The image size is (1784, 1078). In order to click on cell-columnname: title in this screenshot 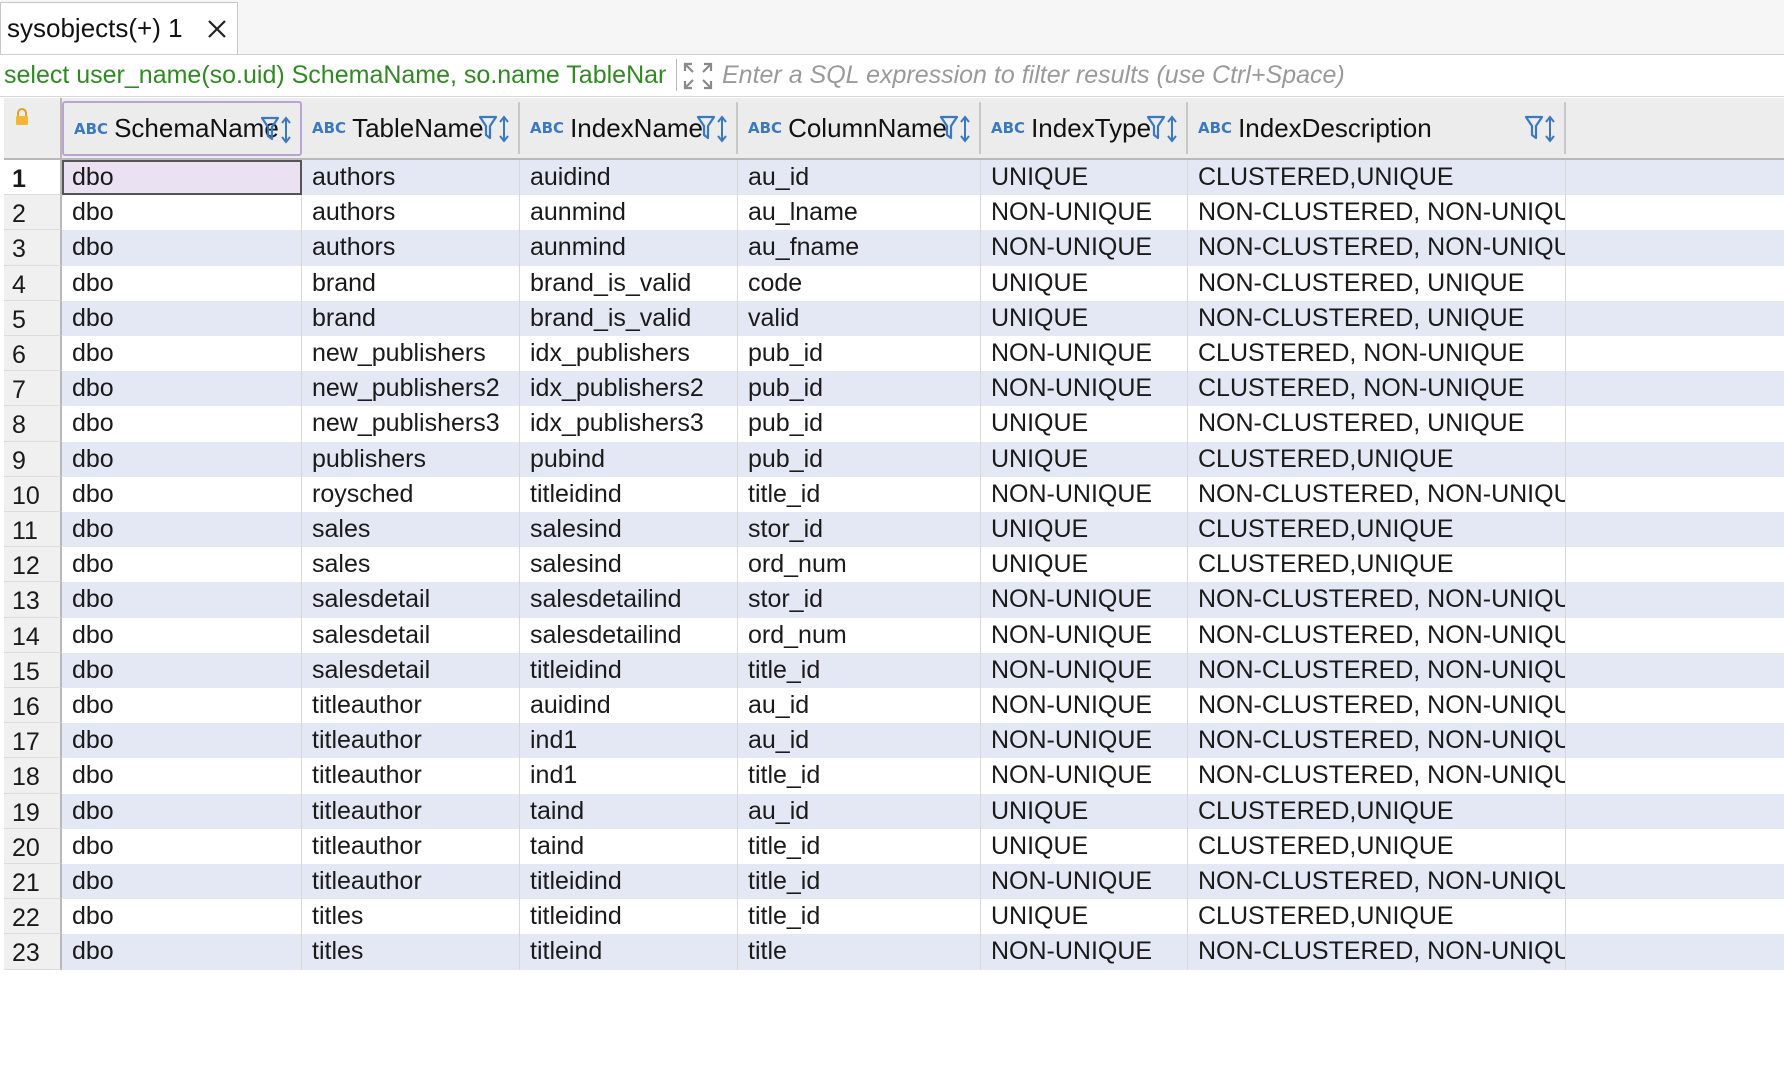, I will do `click(859, 952)`.